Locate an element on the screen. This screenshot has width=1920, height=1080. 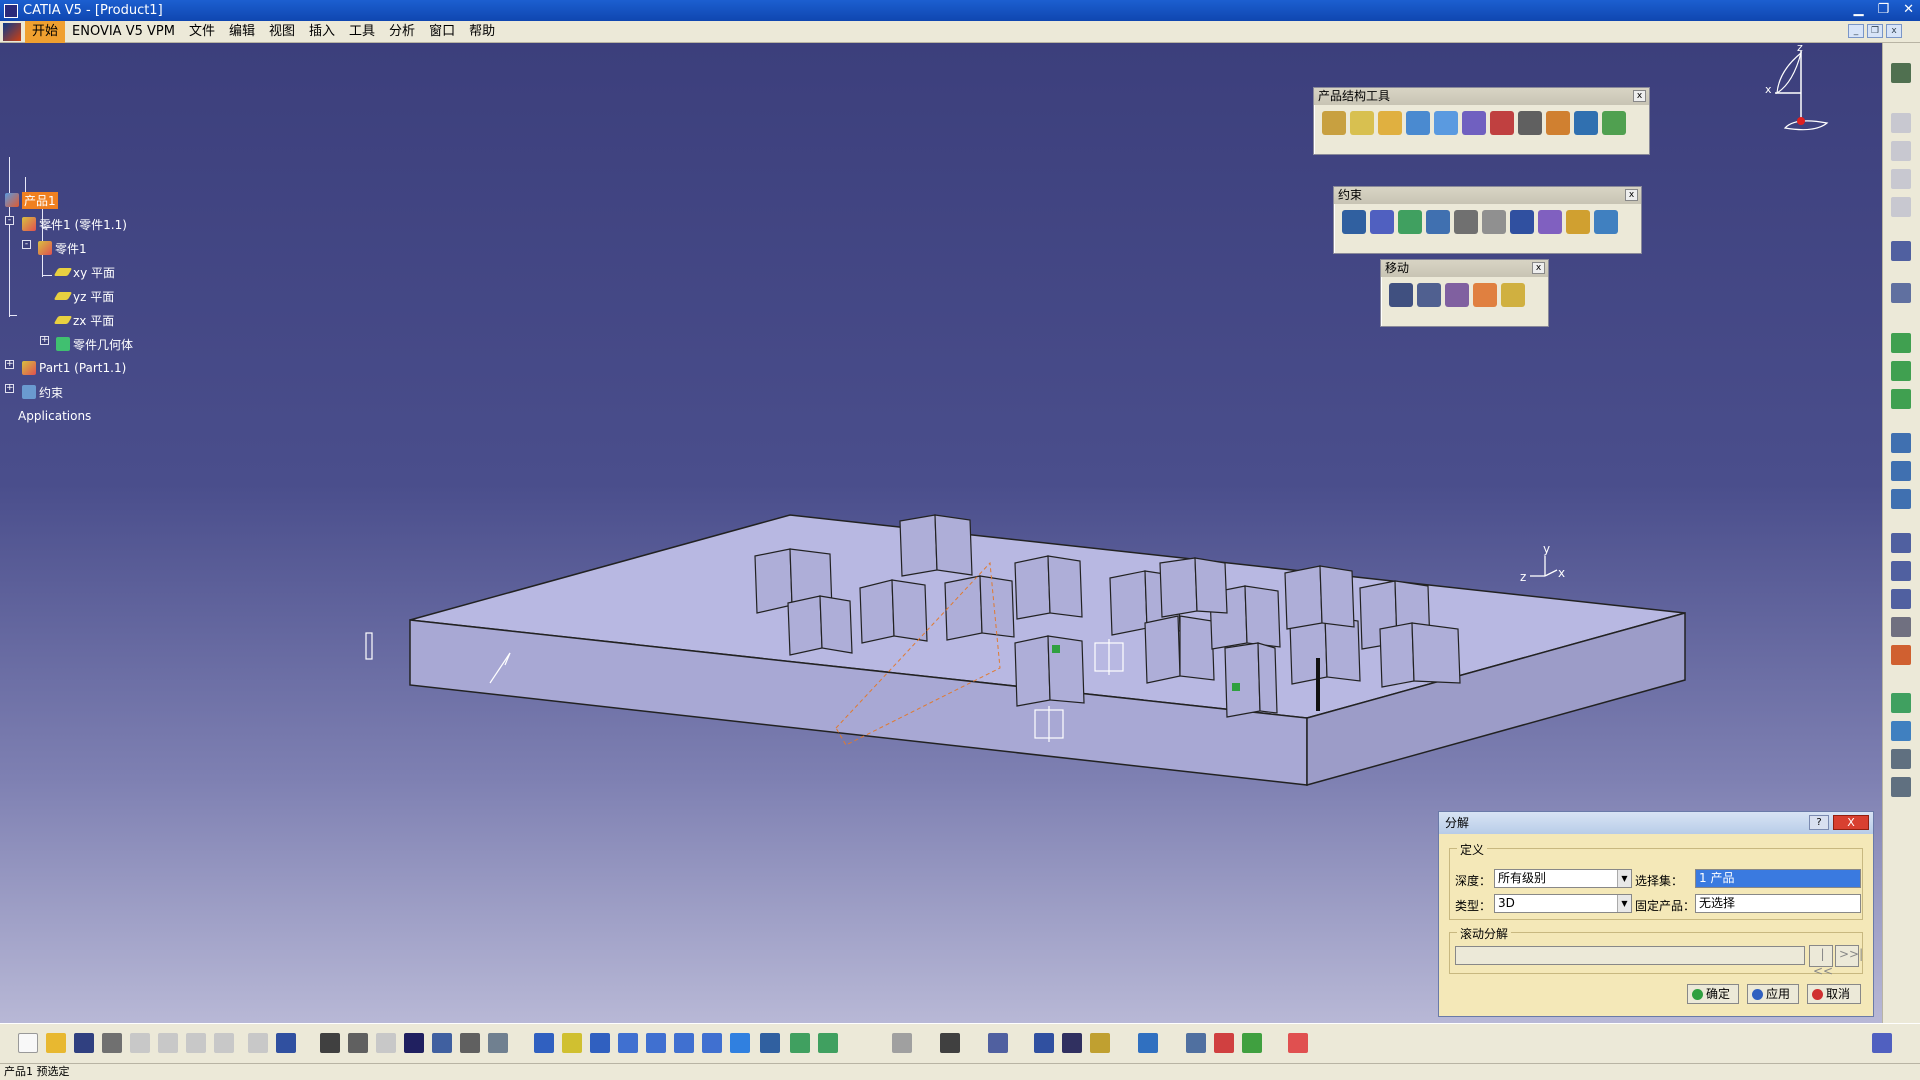
change-constraint-icon is located at coordinates (1578, 222).